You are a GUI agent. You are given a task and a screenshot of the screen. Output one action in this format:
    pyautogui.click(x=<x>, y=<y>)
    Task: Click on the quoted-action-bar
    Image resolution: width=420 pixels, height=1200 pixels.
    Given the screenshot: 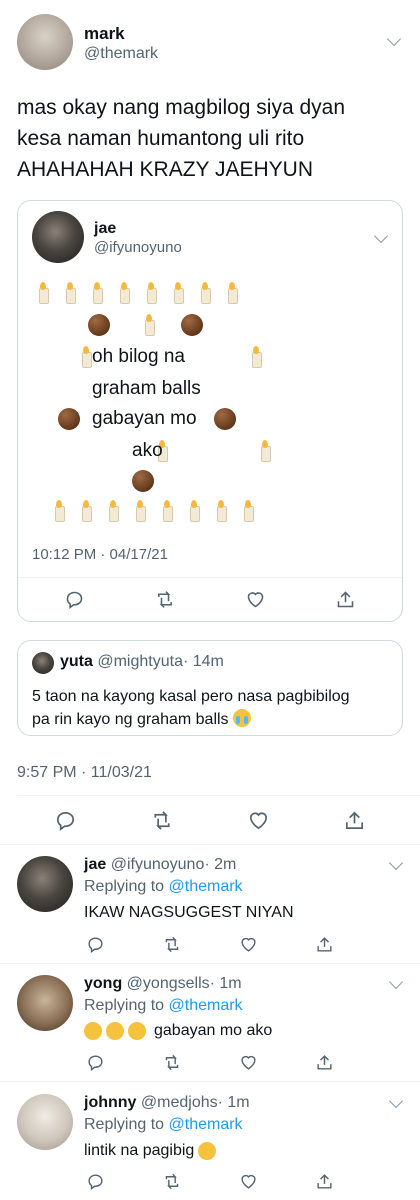 What is the action you would take?
    pyautogui.click(x=210, y=599)
    